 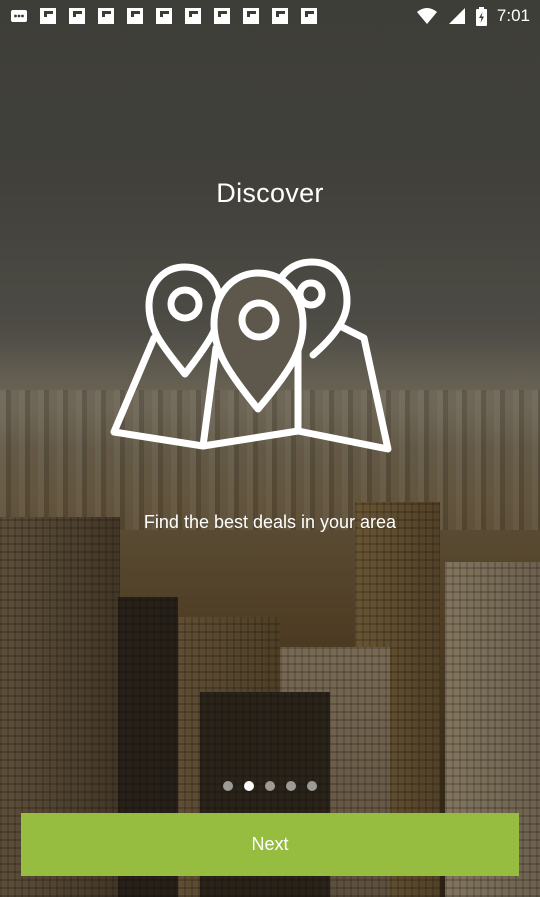 What do you see at coordinates (249, 786) in the screenshot?
I see `page-dot-active` at bounding box center [249, 786].